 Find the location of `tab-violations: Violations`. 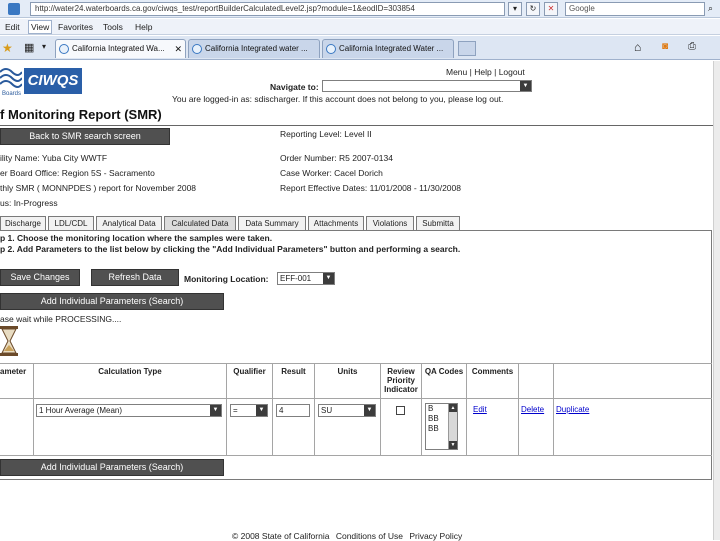

tab-violations: Violations is located at coordinates (390, 223).